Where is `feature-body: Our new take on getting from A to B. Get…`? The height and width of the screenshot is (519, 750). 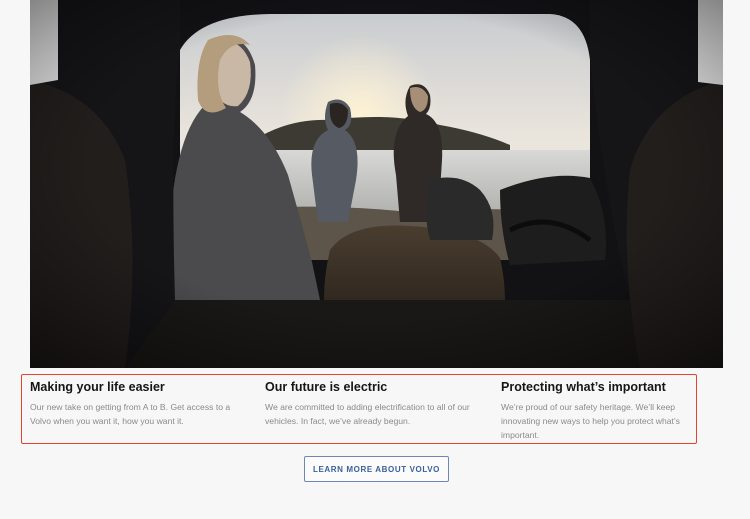 feature-body: Our new take on getting from A to B. Get… is located at coordinates (130, 414).